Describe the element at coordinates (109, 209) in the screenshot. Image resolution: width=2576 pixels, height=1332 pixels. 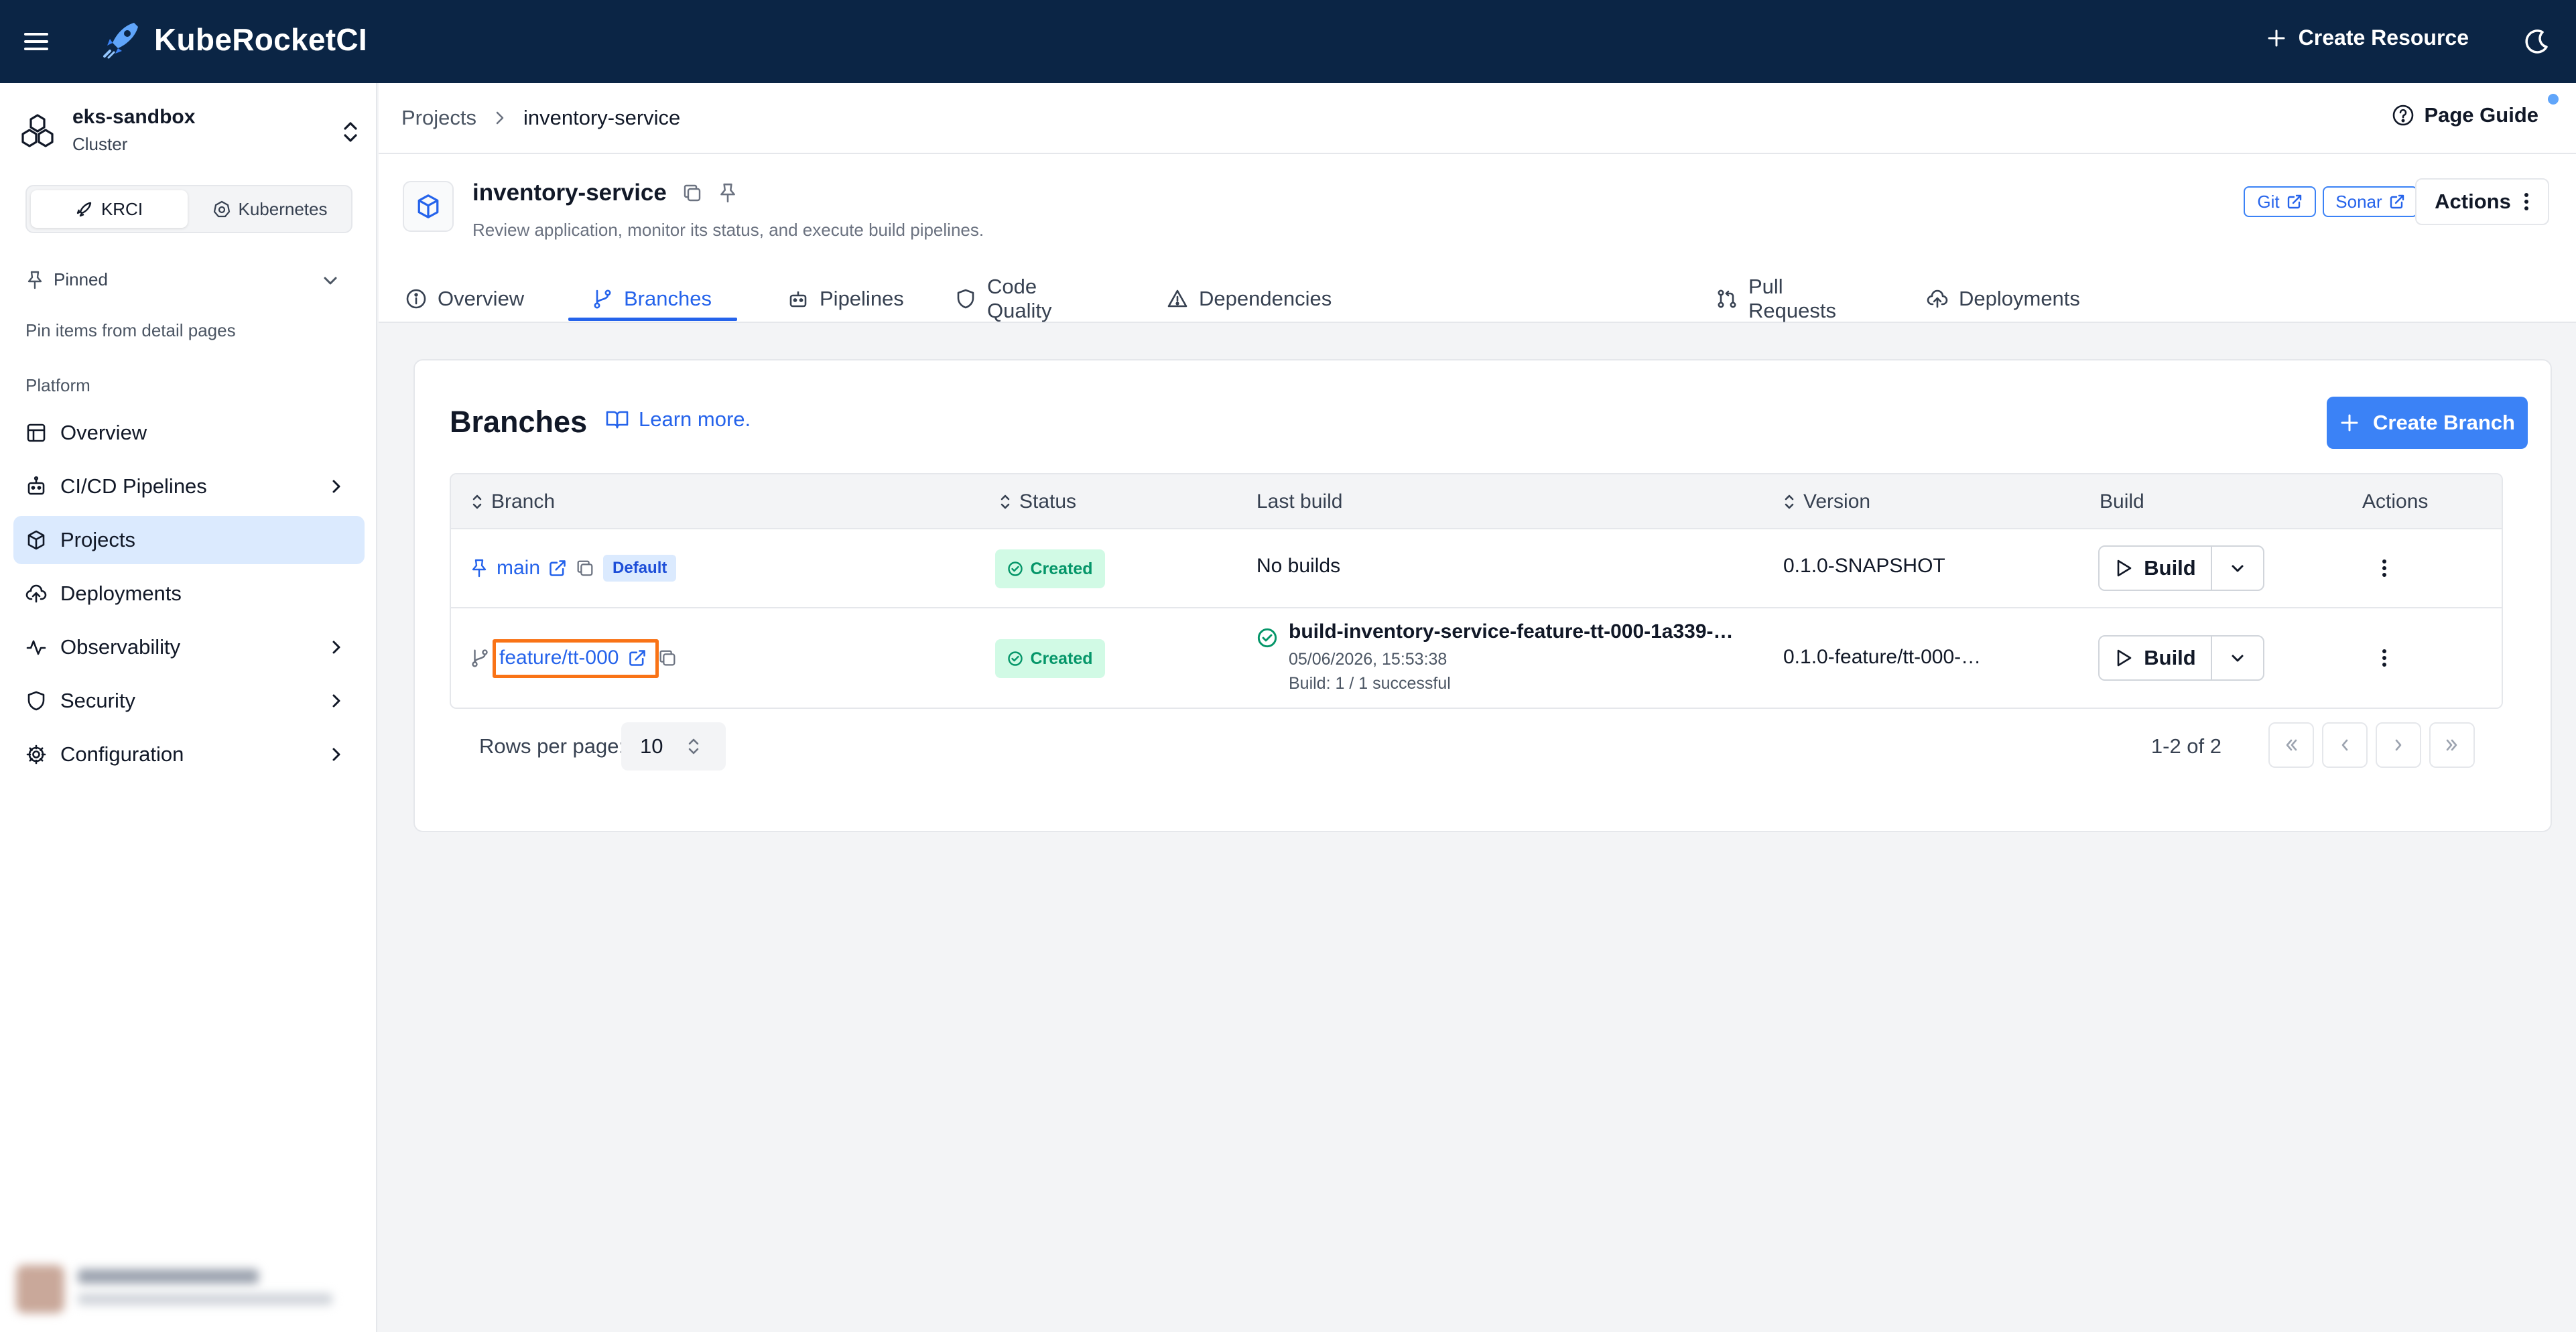
I see `mode-krci: KRCI` at that location.